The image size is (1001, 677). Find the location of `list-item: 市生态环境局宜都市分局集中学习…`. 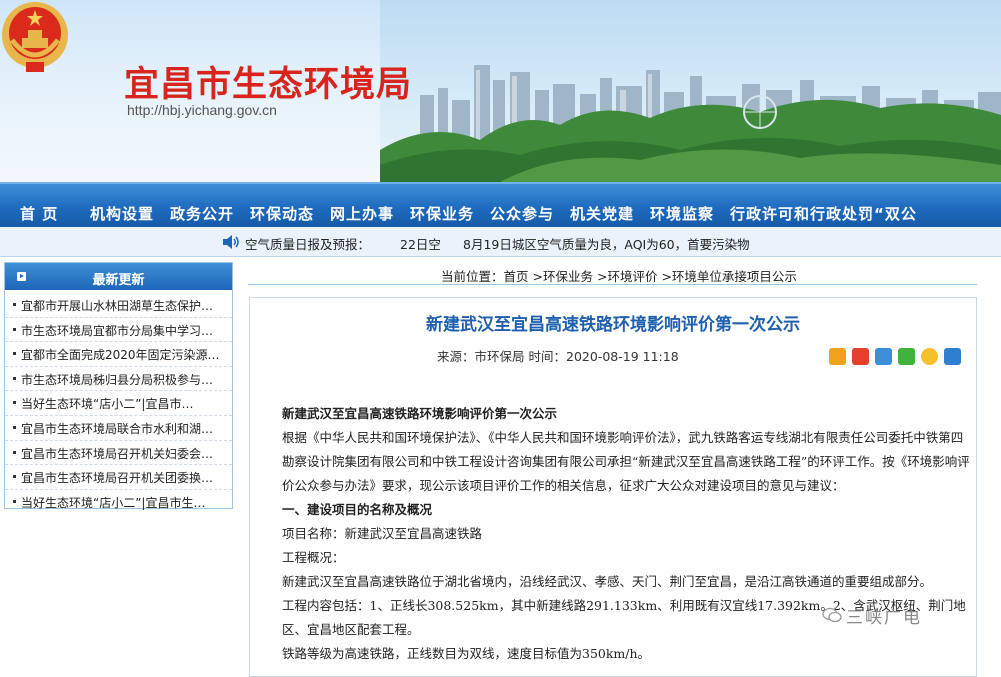

list-item: 市生态环境局宜都市分局集中学习… is located at coordinates (118, 330).